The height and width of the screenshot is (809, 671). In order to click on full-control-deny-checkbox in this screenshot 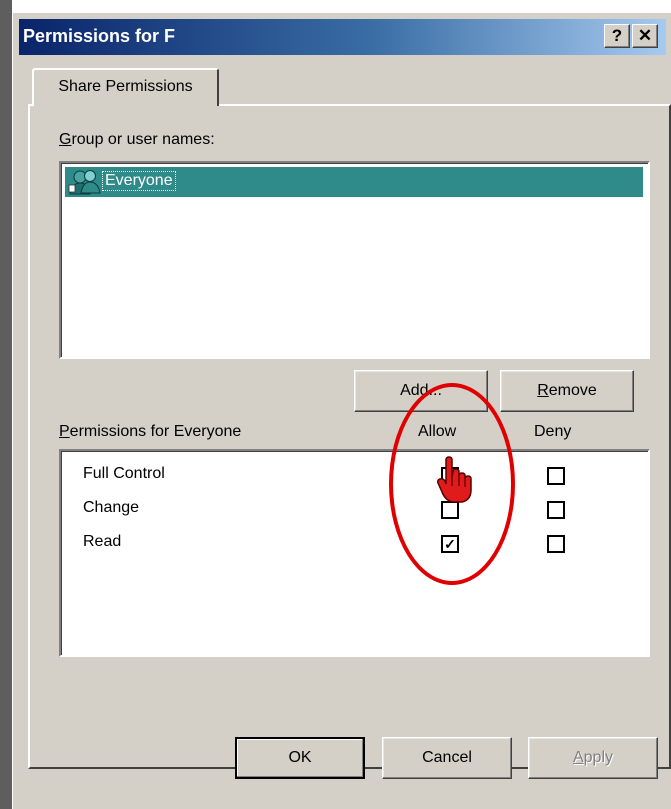, I will do `click(556, 476)`.